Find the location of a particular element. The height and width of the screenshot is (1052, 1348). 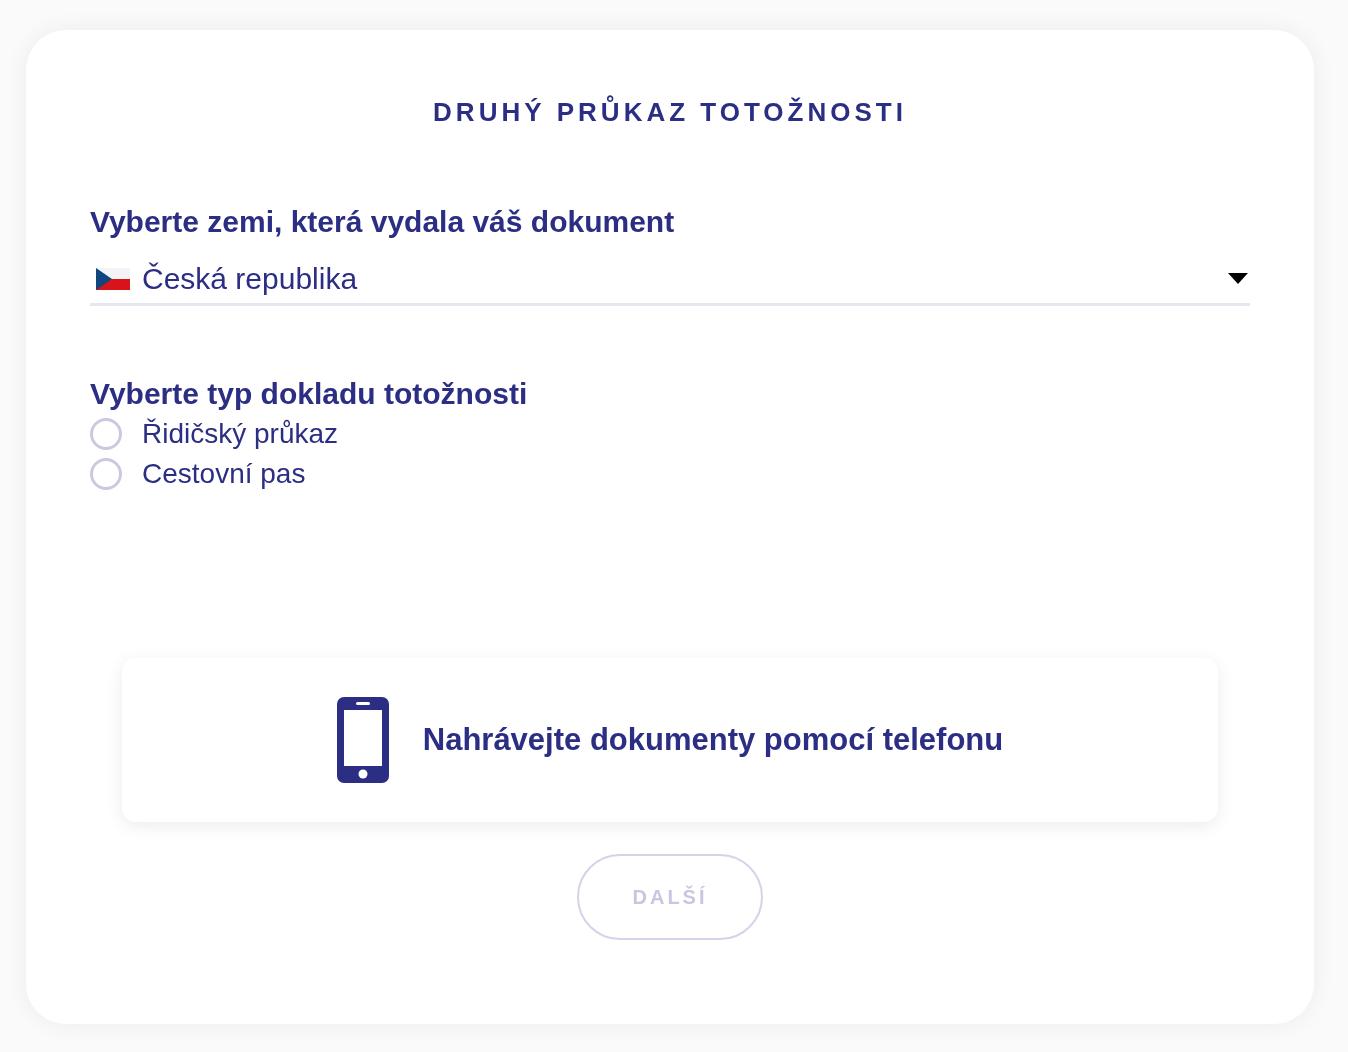

phone-upload-button: Nahrávejte dokumenty pomocí telefonu is located at coordinates (670, 740).